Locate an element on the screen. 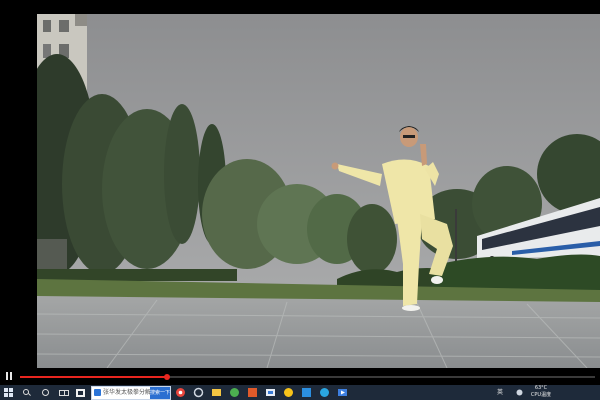 Image resolution: width=600 pixels, height=400 pixels. cpu-temp-label: CPU温度 is located at coordinates (541, 395).